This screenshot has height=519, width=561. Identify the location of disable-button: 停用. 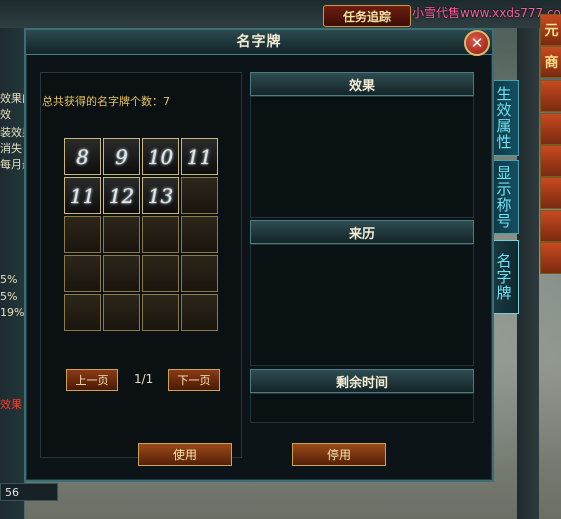
(339, 454).